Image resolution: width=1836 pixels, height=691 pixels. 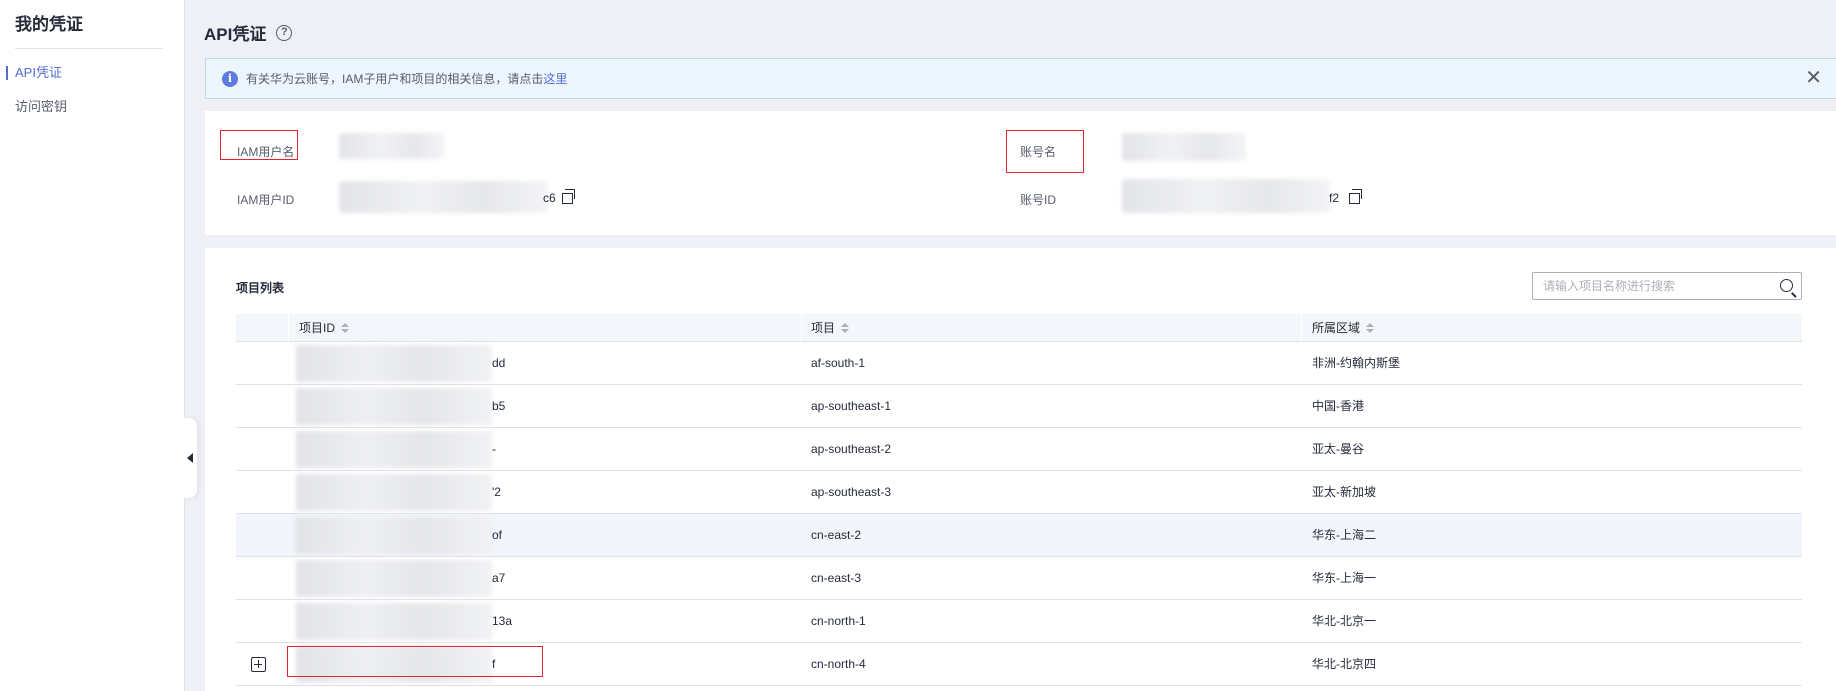 What do you see at coordinates (496, 492) in the screenshot?
I see `project-id-tail: '2` at bounding box center [496, 492].